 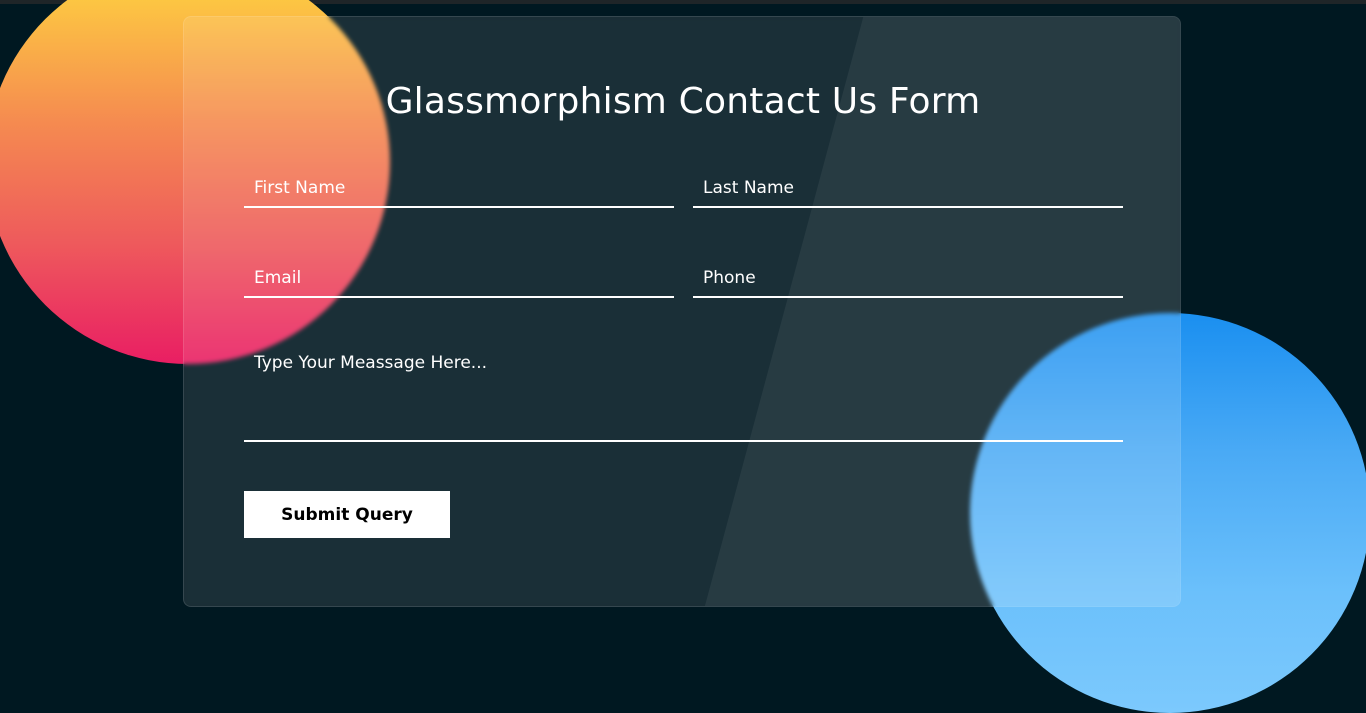 What do you see at coordinates (908, 280) in the screenshot?
I see `phone-field: Phone` at bounding box center [908, 280].